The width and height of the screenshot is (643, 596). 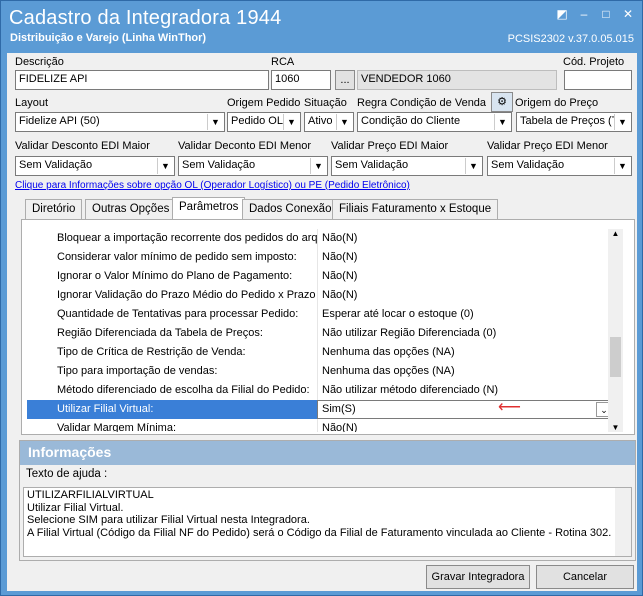 What do you see at coordinates (59, 121) in the screenshot?
I see `layout-value: Fidelize API (50)` at bounding box center [59, 121].